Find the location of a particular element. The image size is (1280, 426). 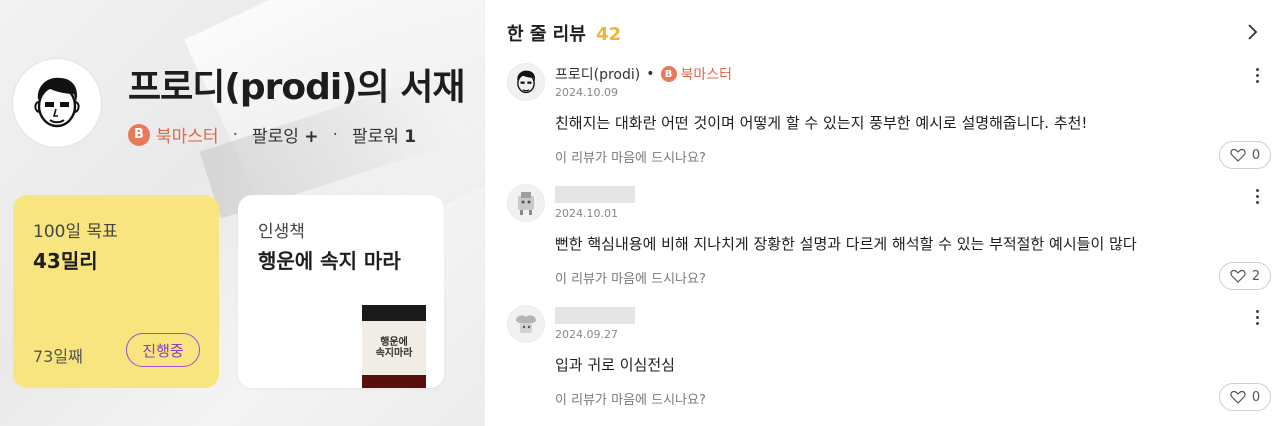

cover-title: 행운에 속지마라 is located at coordinates (394, 348).